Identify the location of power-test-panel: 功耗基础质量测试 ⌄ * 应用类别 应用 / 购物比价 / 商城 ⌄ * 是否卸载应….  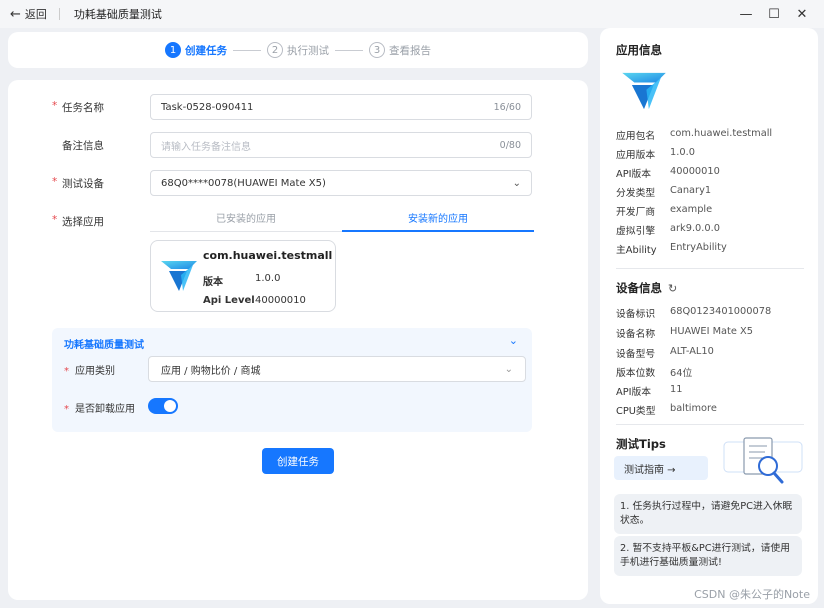
(292, 380).